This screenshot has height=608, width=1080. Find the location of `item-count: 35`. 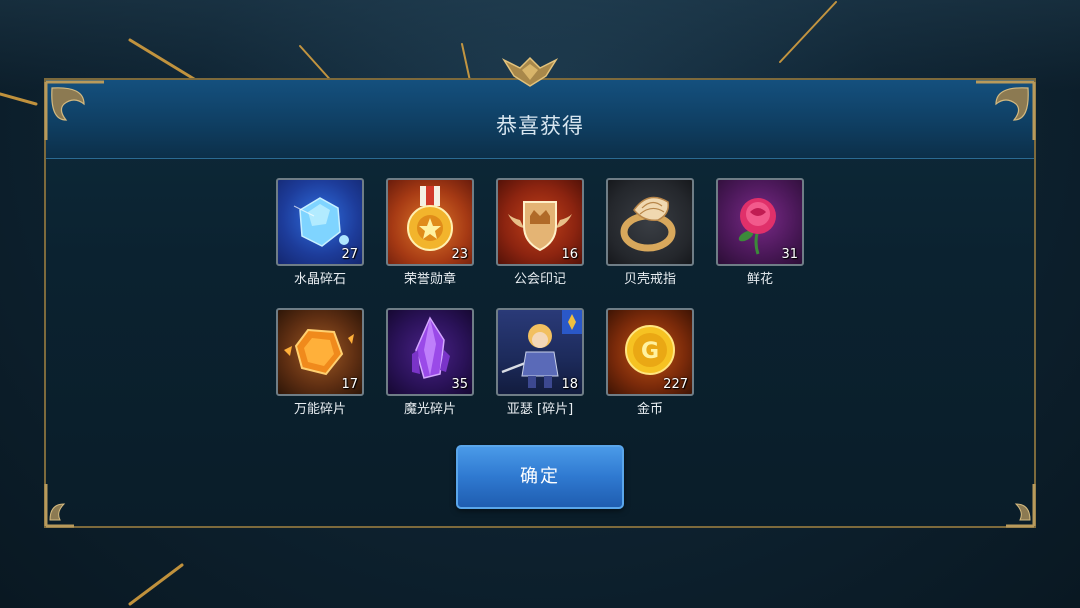

item-count: 35 is located at coordinates (459, 384).